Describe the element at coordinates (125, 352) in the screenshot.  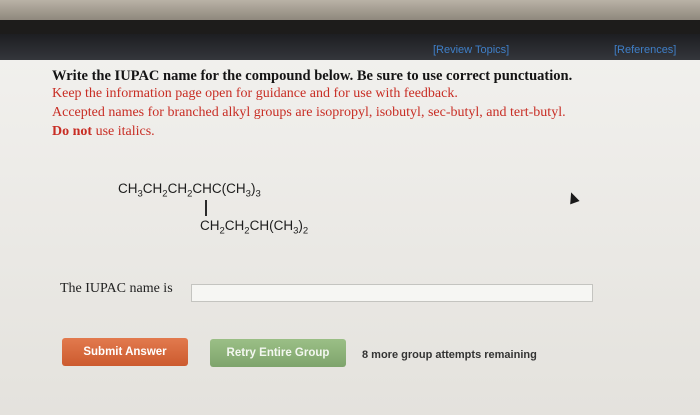
I see `submit-answer-button: Submit Answer` at that location.